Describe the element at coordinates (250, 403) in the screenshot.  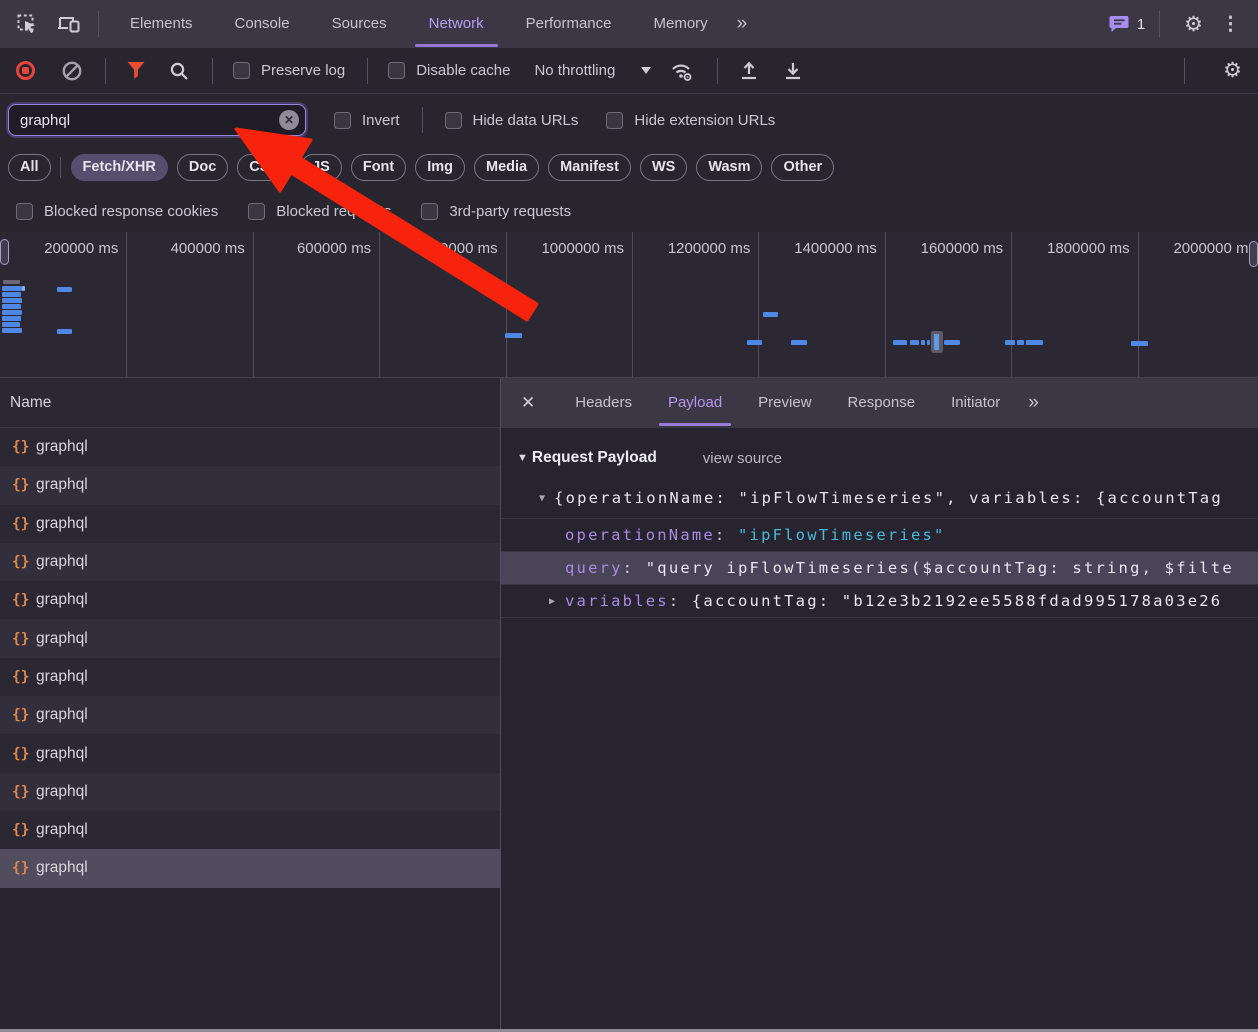
I see `name-column-header: Name` at that location.